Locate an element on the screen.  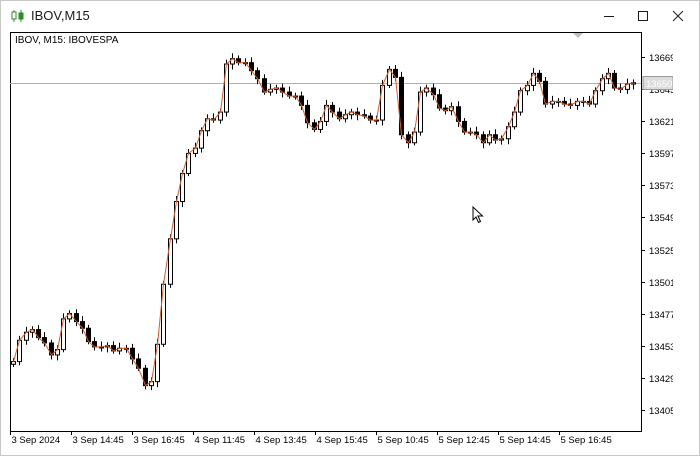
x-tick-label: 4 Sep 11:45 is located at coordinates (220, 440).